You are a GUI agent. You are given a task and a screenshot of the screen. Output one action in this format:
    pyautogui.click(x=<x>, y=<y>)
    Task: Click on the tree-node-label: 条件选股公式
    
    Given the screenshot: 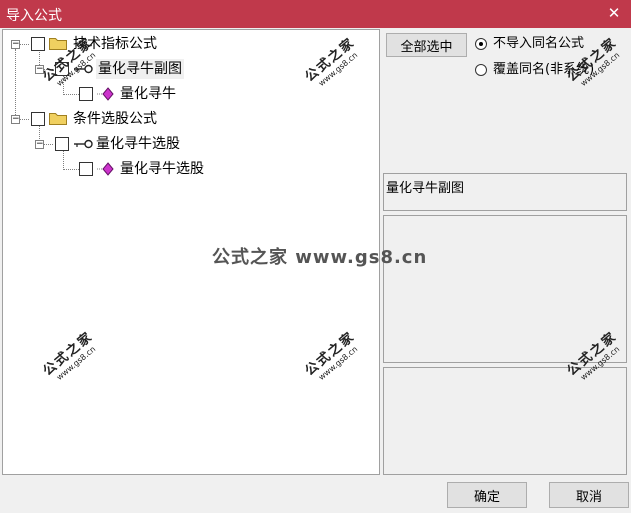 What is the action you would take?
    pyautogui.click(x=115, y=119)
    